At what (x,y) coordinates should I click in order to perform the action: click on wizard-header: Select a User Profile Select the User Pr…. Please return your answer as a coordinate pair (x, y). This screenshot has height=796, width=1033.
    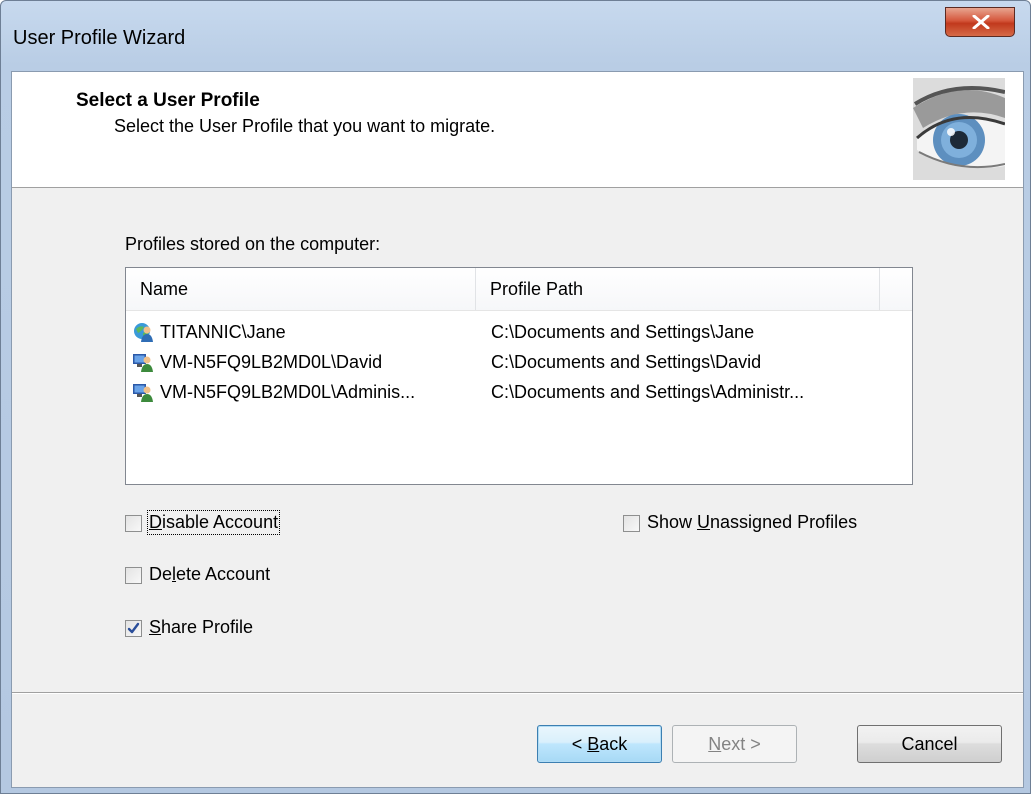
    Looking at the image, I should click on (517, 130).